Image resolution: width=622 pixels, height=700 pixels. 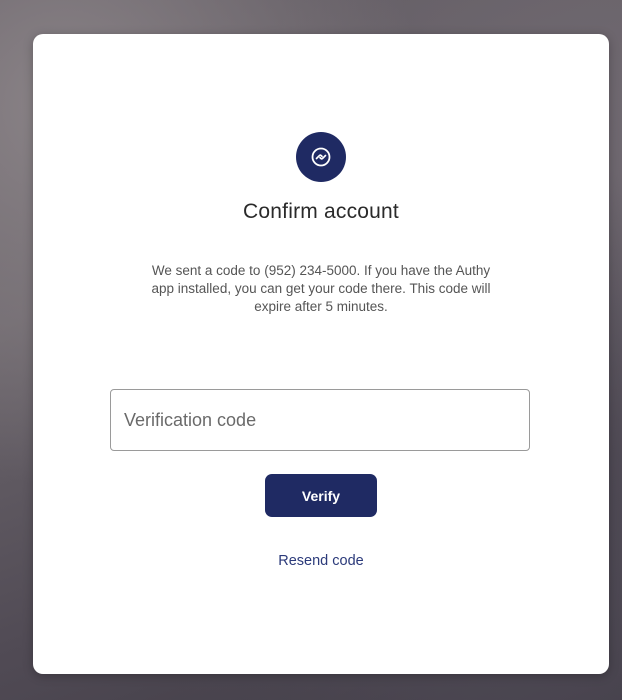 I want to click on resend-code-link: Resend code, so click(x=321, y=561).